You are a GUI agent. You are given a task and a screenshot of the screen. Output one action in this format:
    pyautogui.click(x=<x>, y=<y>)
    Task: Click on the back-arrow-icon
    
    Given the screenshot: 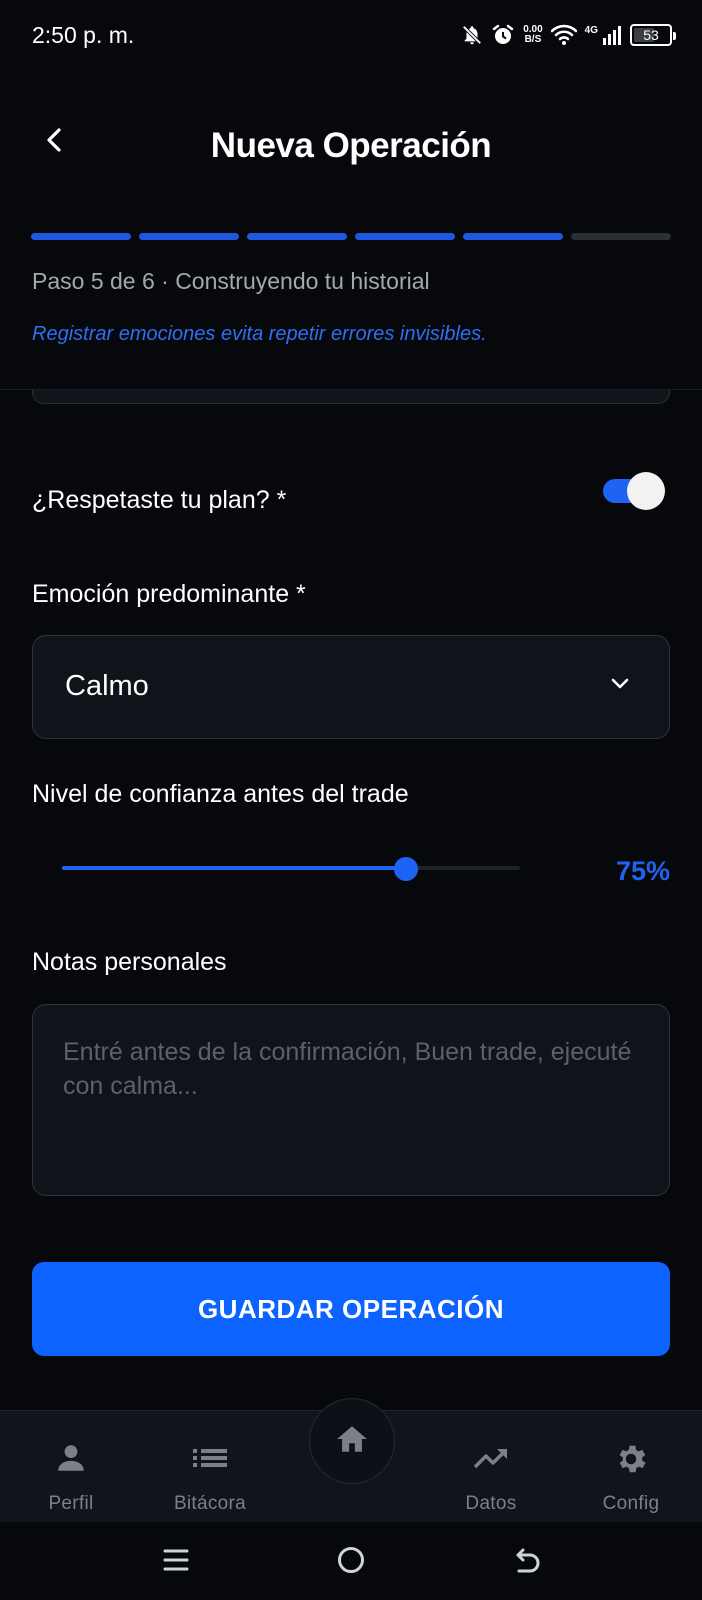 What is the action you would take?
    pyautogui.click(x=528, y=1562)
    